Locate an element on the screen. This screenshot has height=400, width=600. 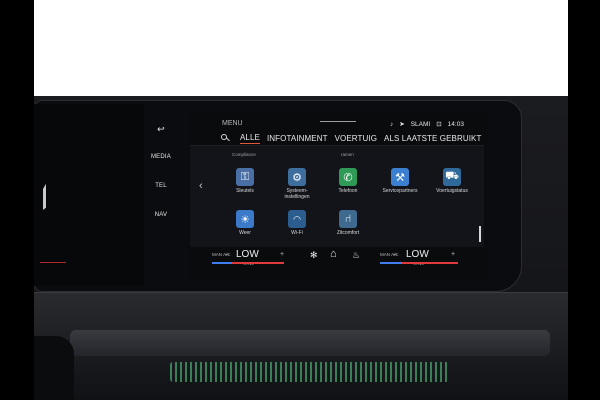
weather-icon: ☀ is located at coordinates (245, 219).